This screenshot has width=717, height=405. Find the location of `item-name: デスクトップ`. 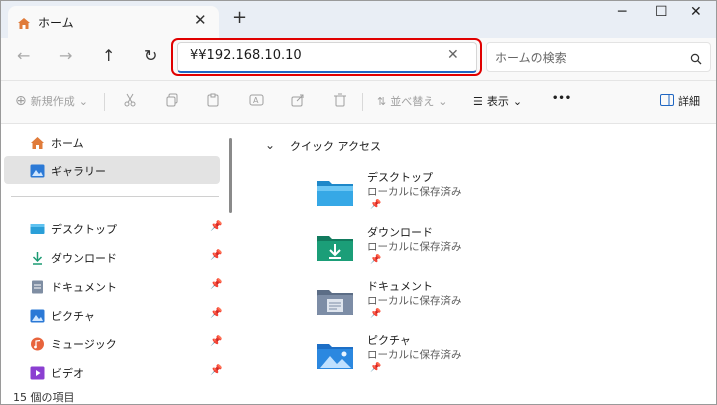

item-name: デスクトップ is located at coordinates (400, 177).